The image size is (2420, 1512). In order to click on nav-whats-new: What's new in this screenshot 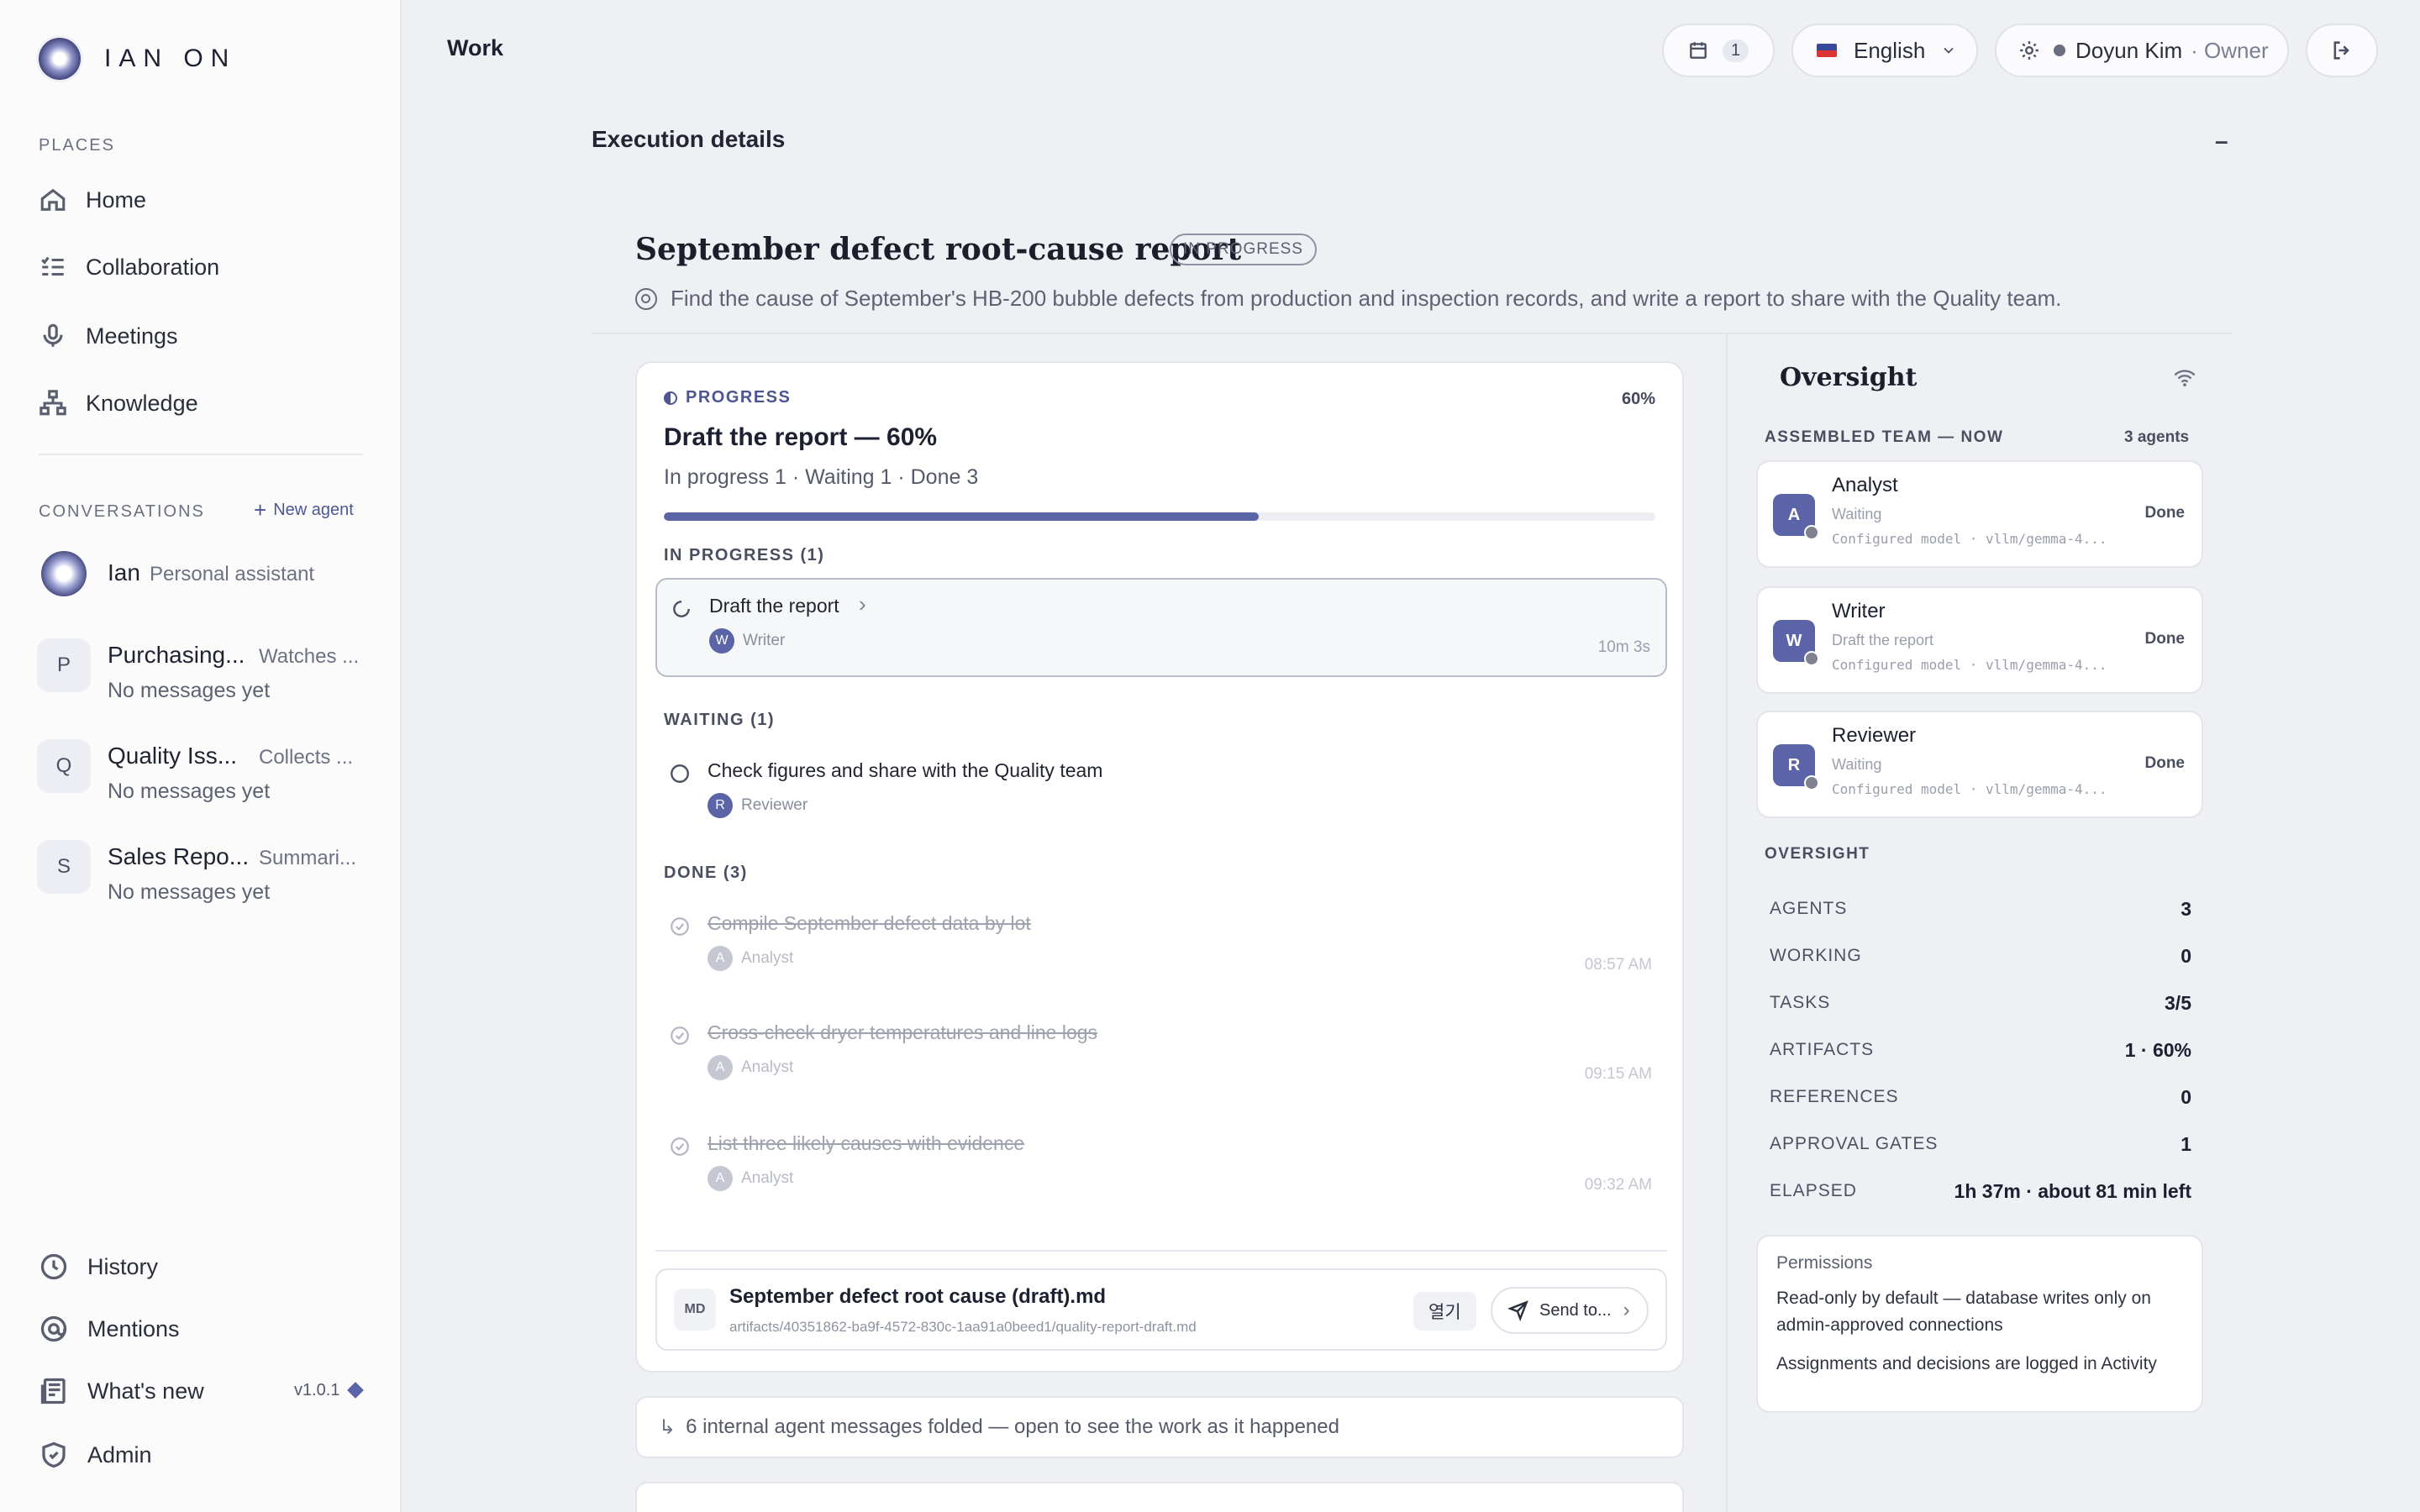, I will do `click(121, 1391)`.